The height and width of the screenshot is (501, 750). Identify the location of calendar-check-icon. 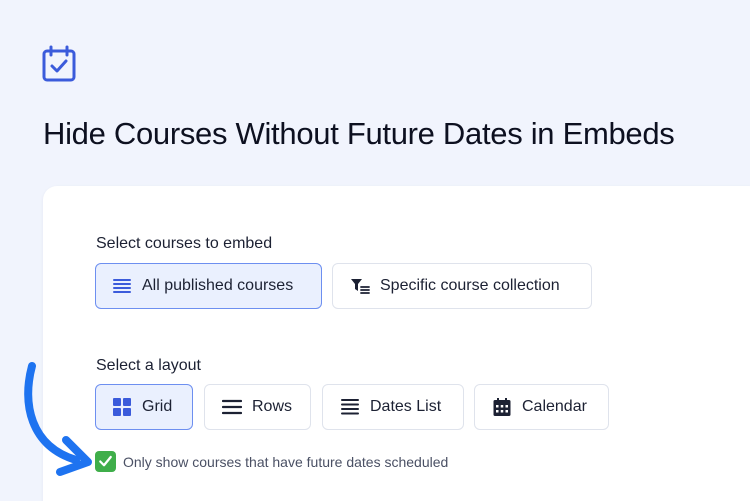
(59, 63).